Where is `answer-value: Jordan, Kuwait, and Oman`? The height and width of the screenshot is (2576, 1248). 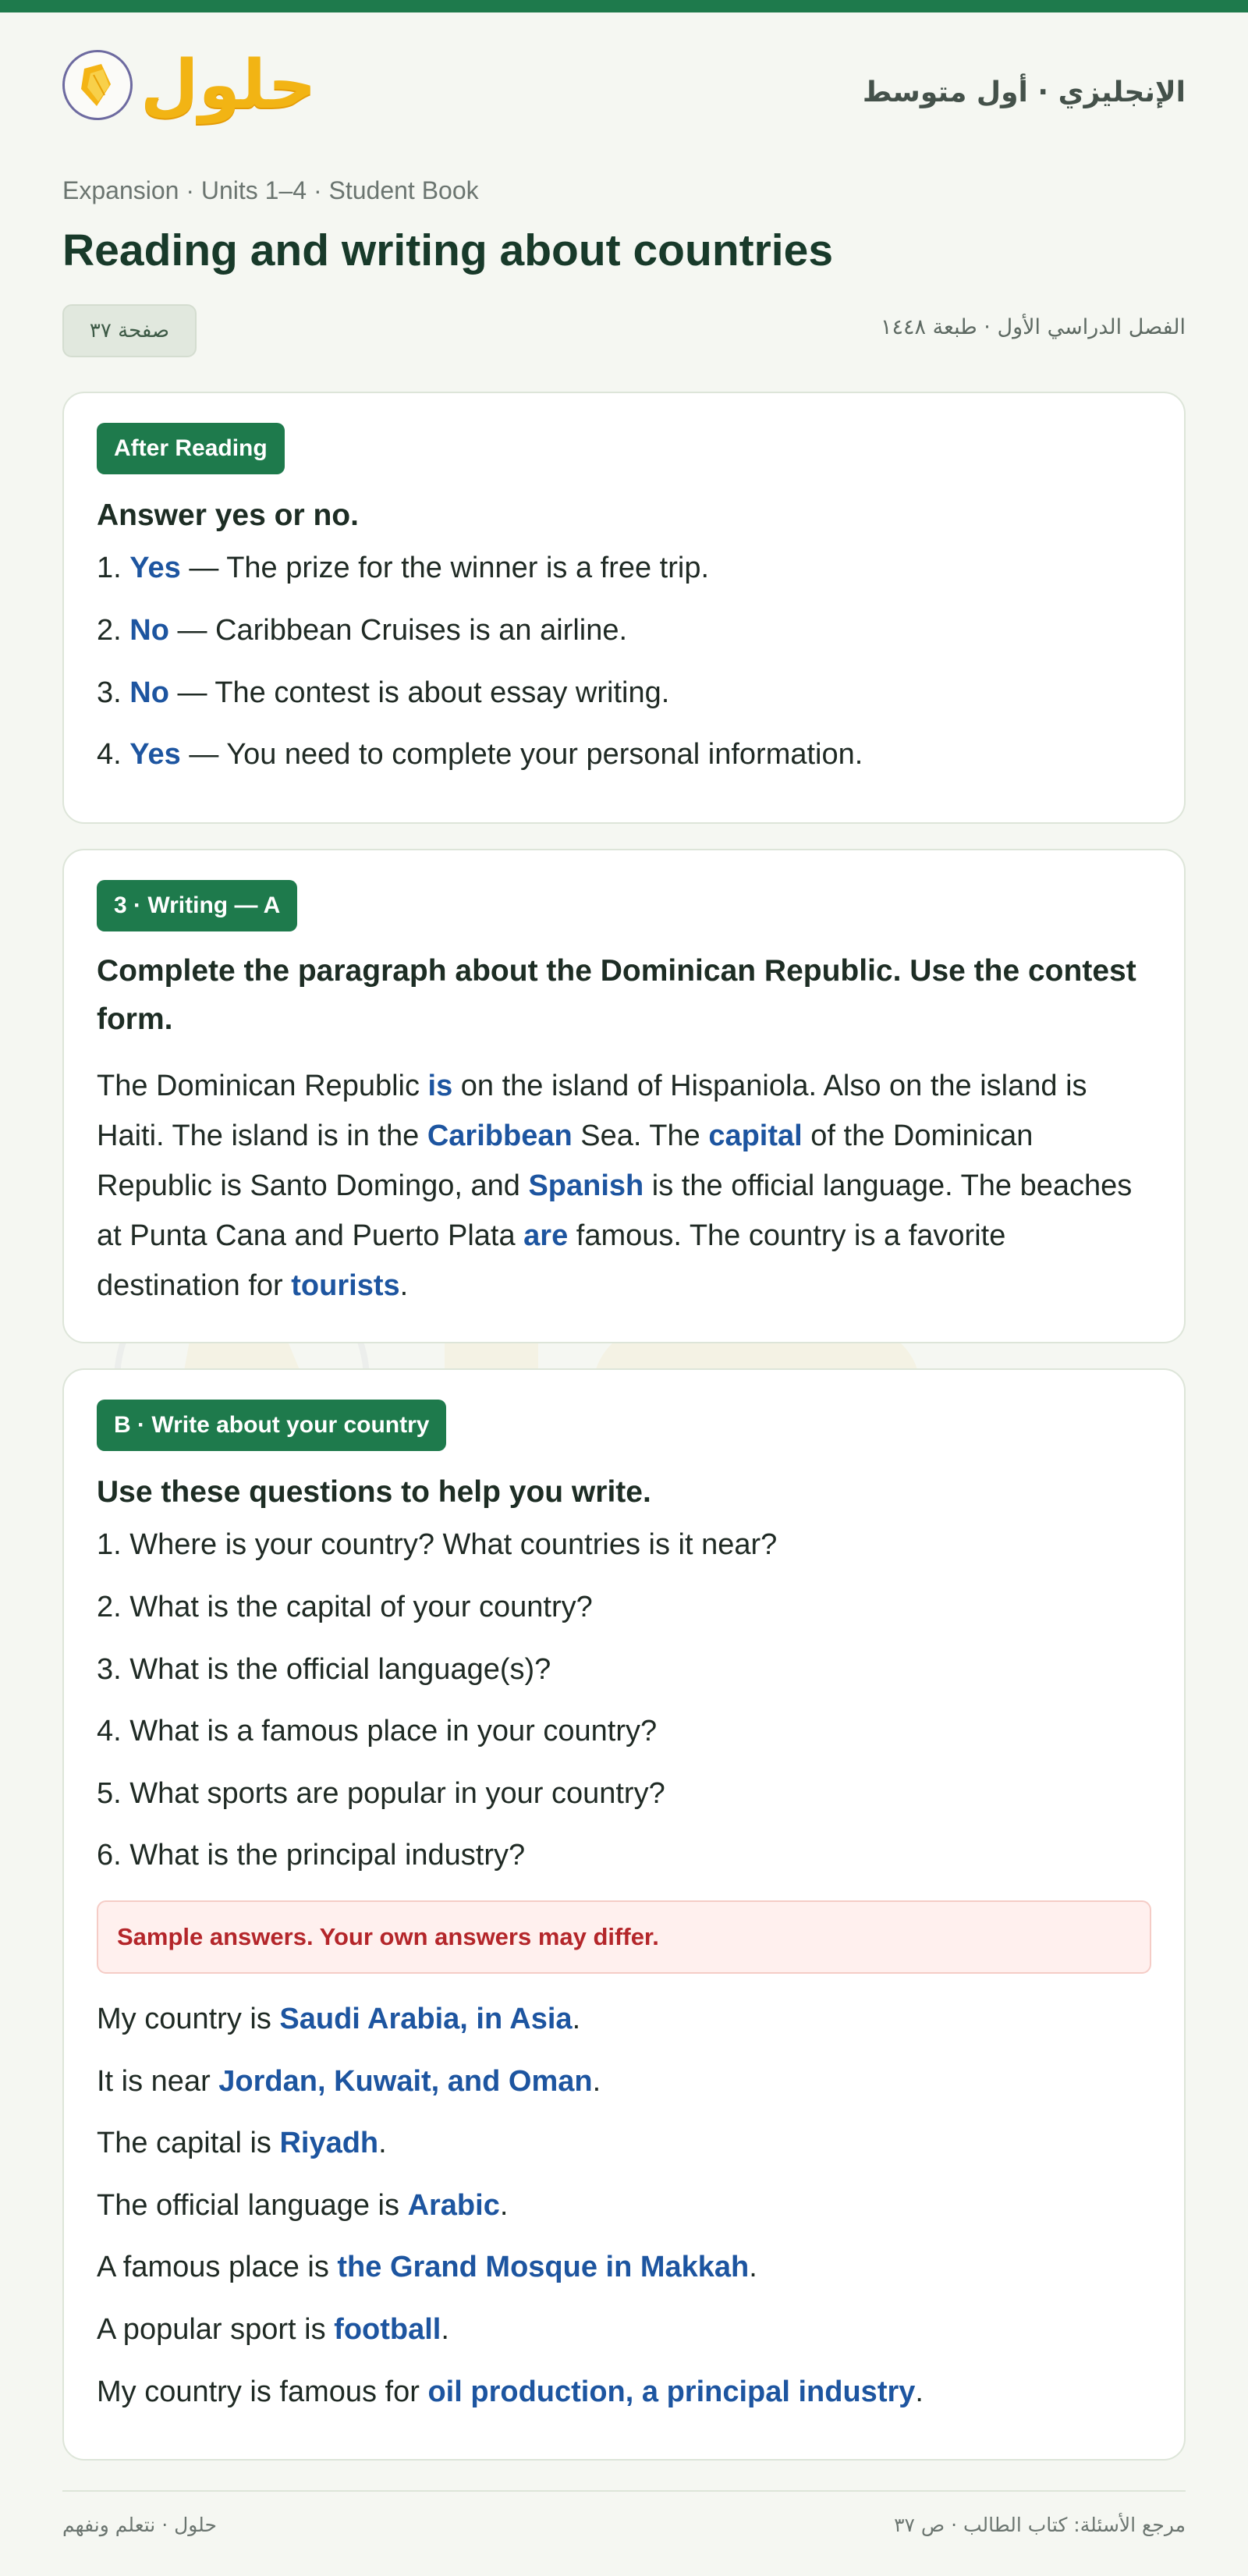 answer-value: Jordan, Kuwait, and Oman is located at coordinates (406, 2081).